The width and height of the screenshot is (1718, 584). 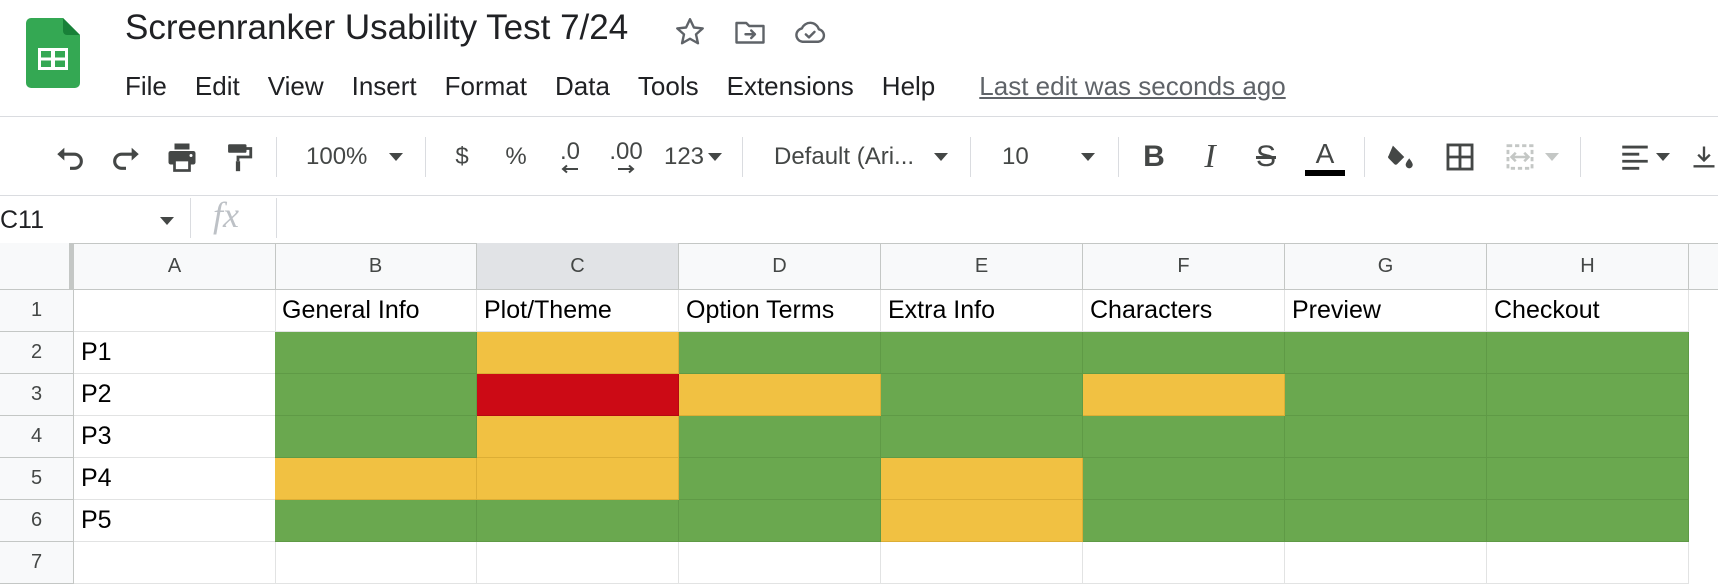 I want to click on cell-f1: Characters, so click(x=1184, y=311).